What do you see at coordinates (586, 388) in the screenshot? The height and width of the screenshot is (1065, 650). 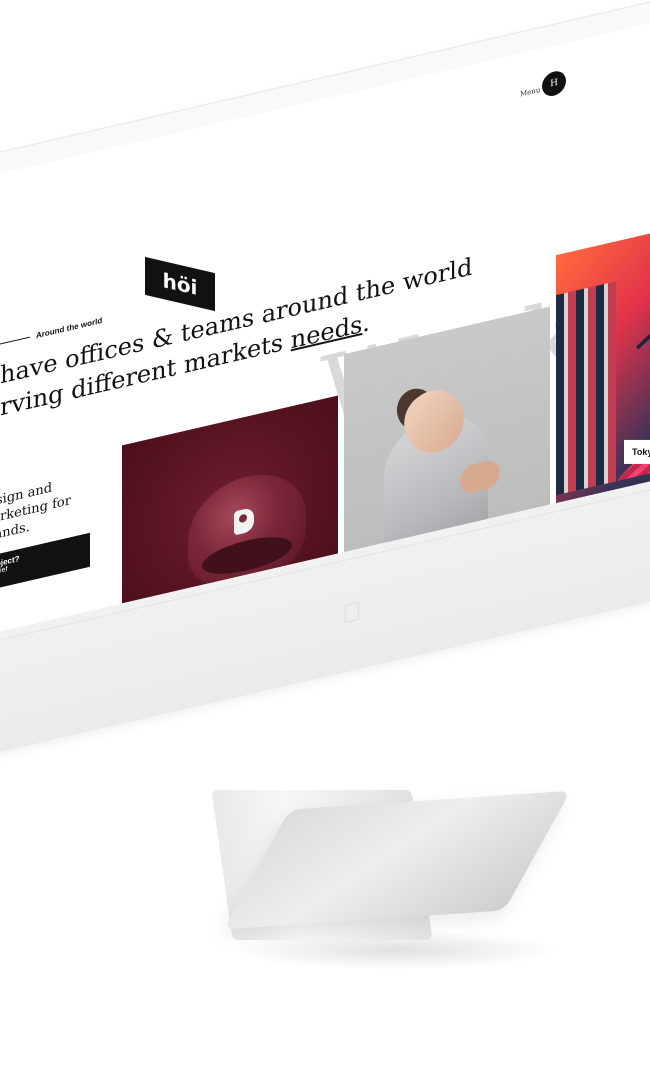 I see `stairs-railing-image` at bounding box center [586, 388].